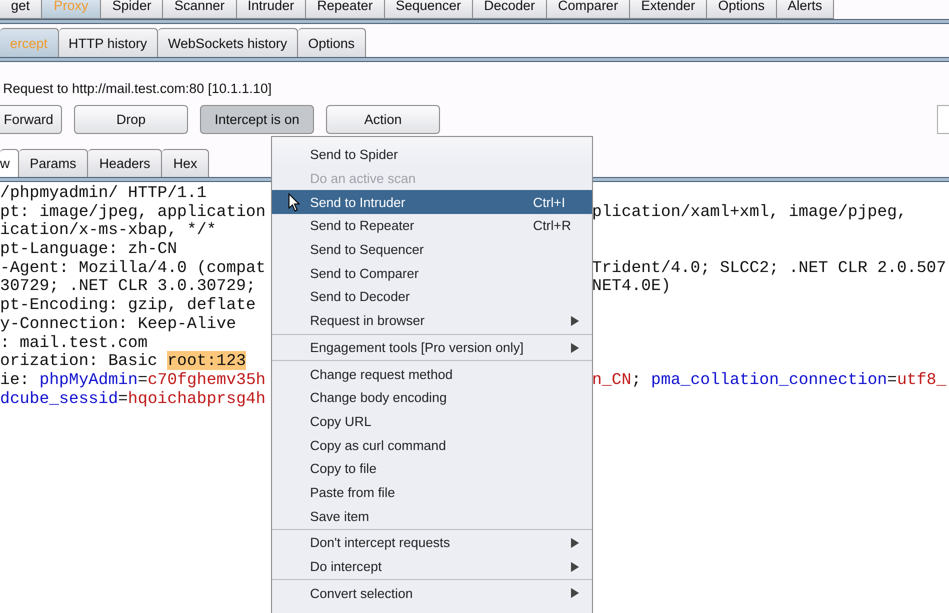 The width and height of the screenshot is (949, 613). Describe the element at coordinates (358, 202) in the screenshot. I see `menu-item-label: Send to Intruder` at that location.